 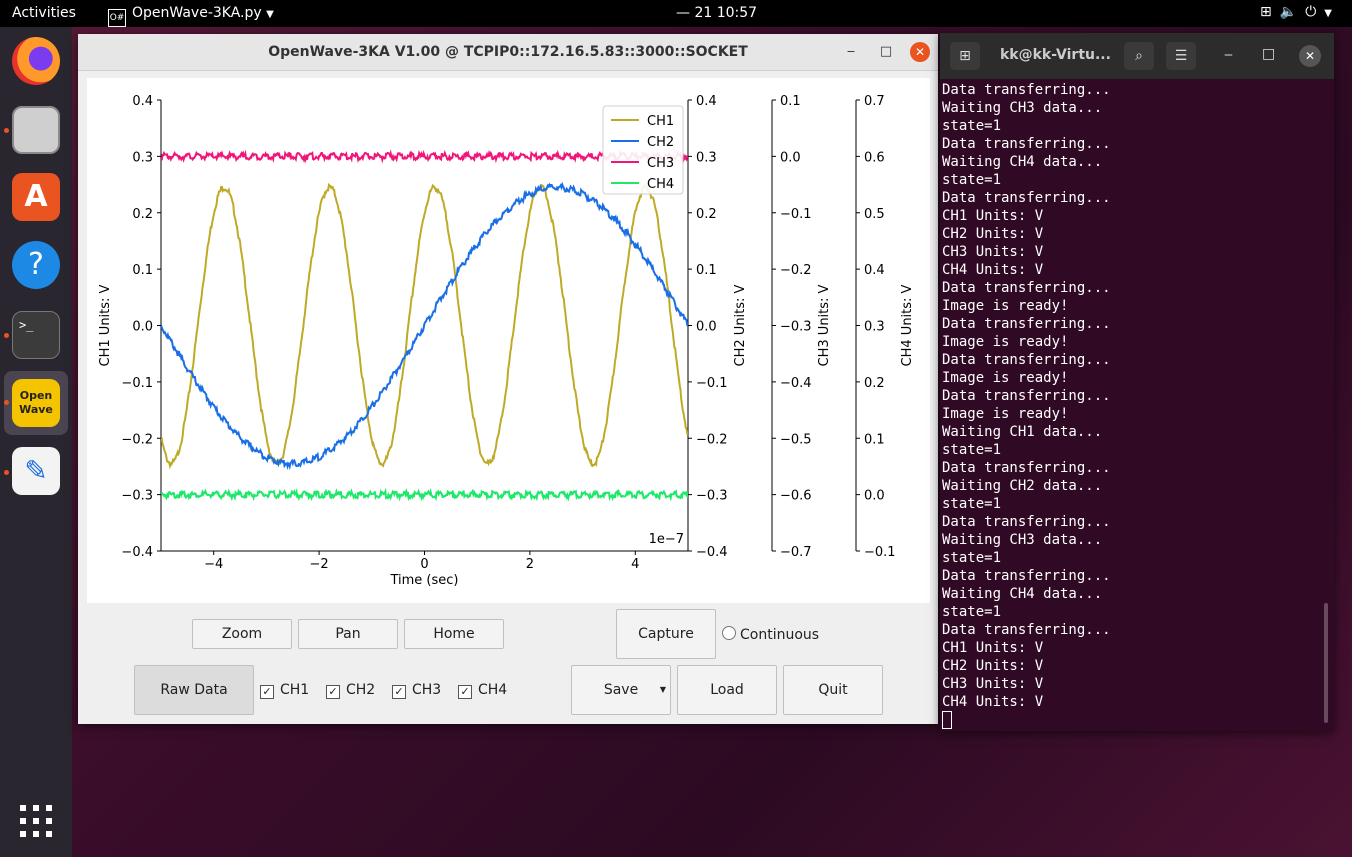 What do you see at coordinates (660, 184) in the screenshot?
I see `legend-label-ch4: CH4` at bounding box center [660, 184].